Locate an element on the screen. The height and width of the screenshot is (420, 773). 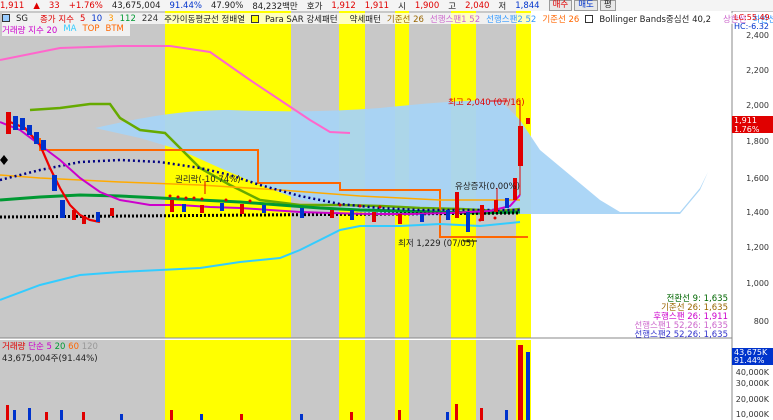
volume-ma120-label: 120 is located at coordinates (90, 347).